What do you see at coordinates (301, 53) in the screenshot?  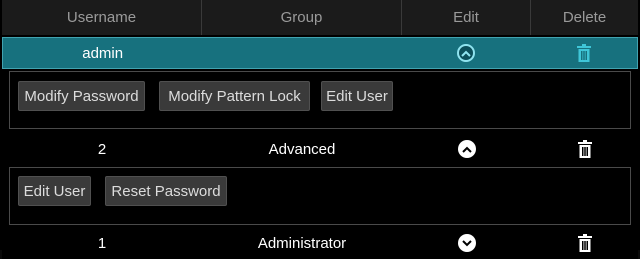 I see `group-cell` at bounding box center [301, 53].